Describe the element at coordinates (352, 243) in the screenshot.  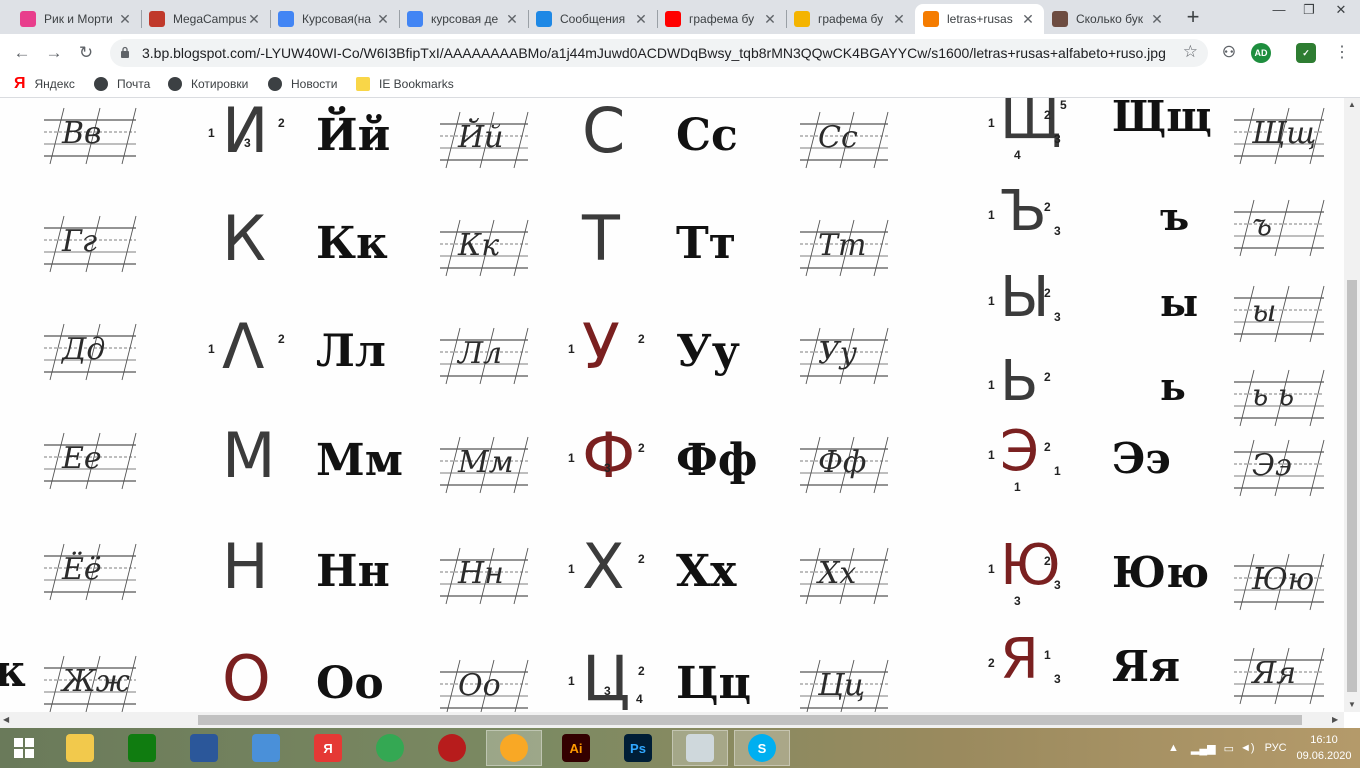
I see `printed-letter: Кк` at that location.